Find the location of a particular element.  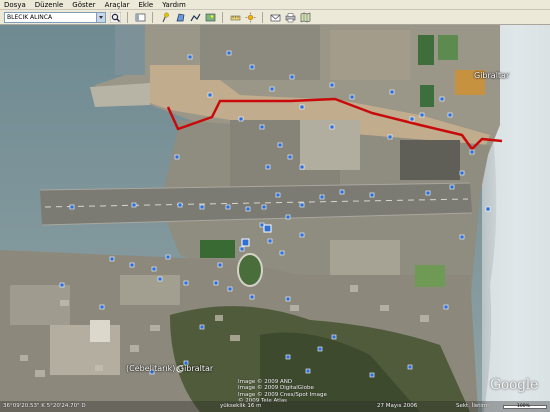

print-button is located at coordinates (290, 17).